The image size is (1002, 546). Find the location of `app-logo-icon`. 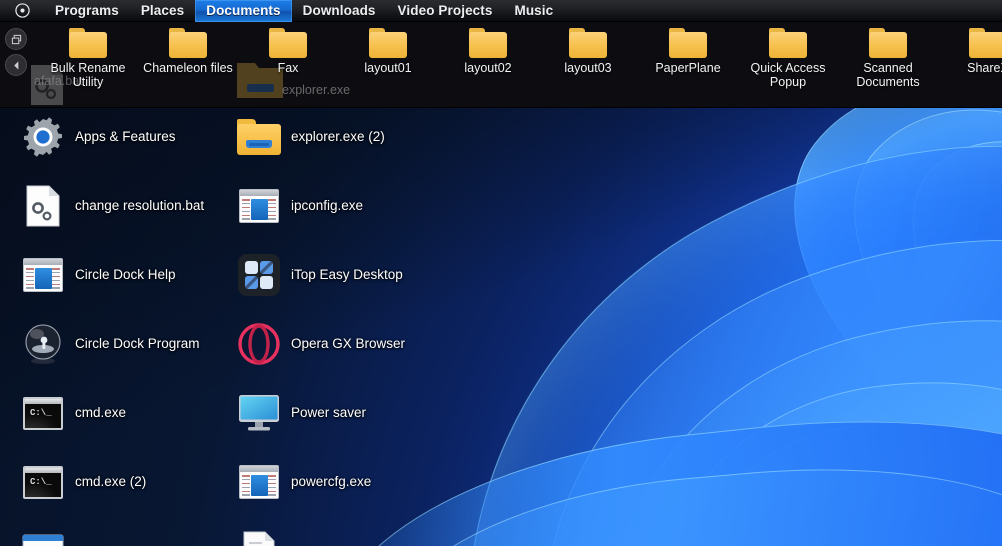

app-logo-icon is located at coordinates (22, 11).